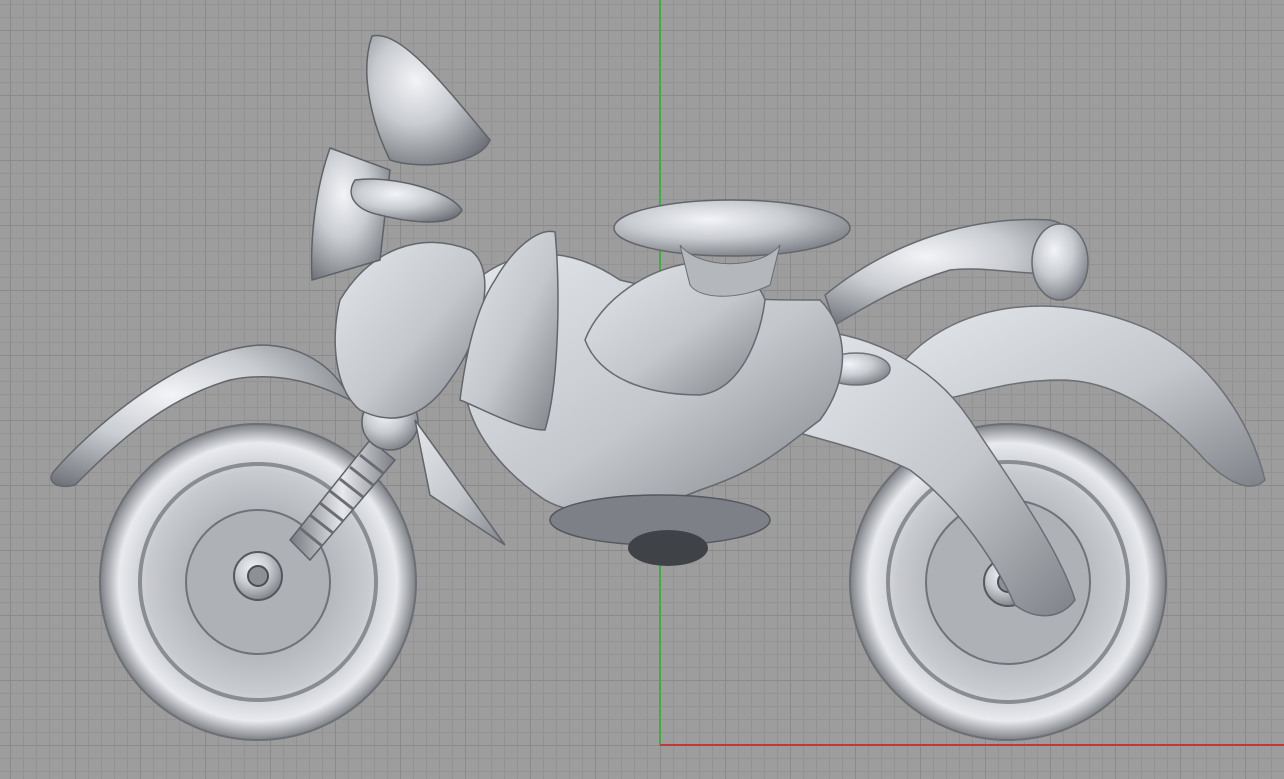 Image resolution: width=1284 pixels, height=779 pixels. I want to click on handlebar-column, so click(400, 226).